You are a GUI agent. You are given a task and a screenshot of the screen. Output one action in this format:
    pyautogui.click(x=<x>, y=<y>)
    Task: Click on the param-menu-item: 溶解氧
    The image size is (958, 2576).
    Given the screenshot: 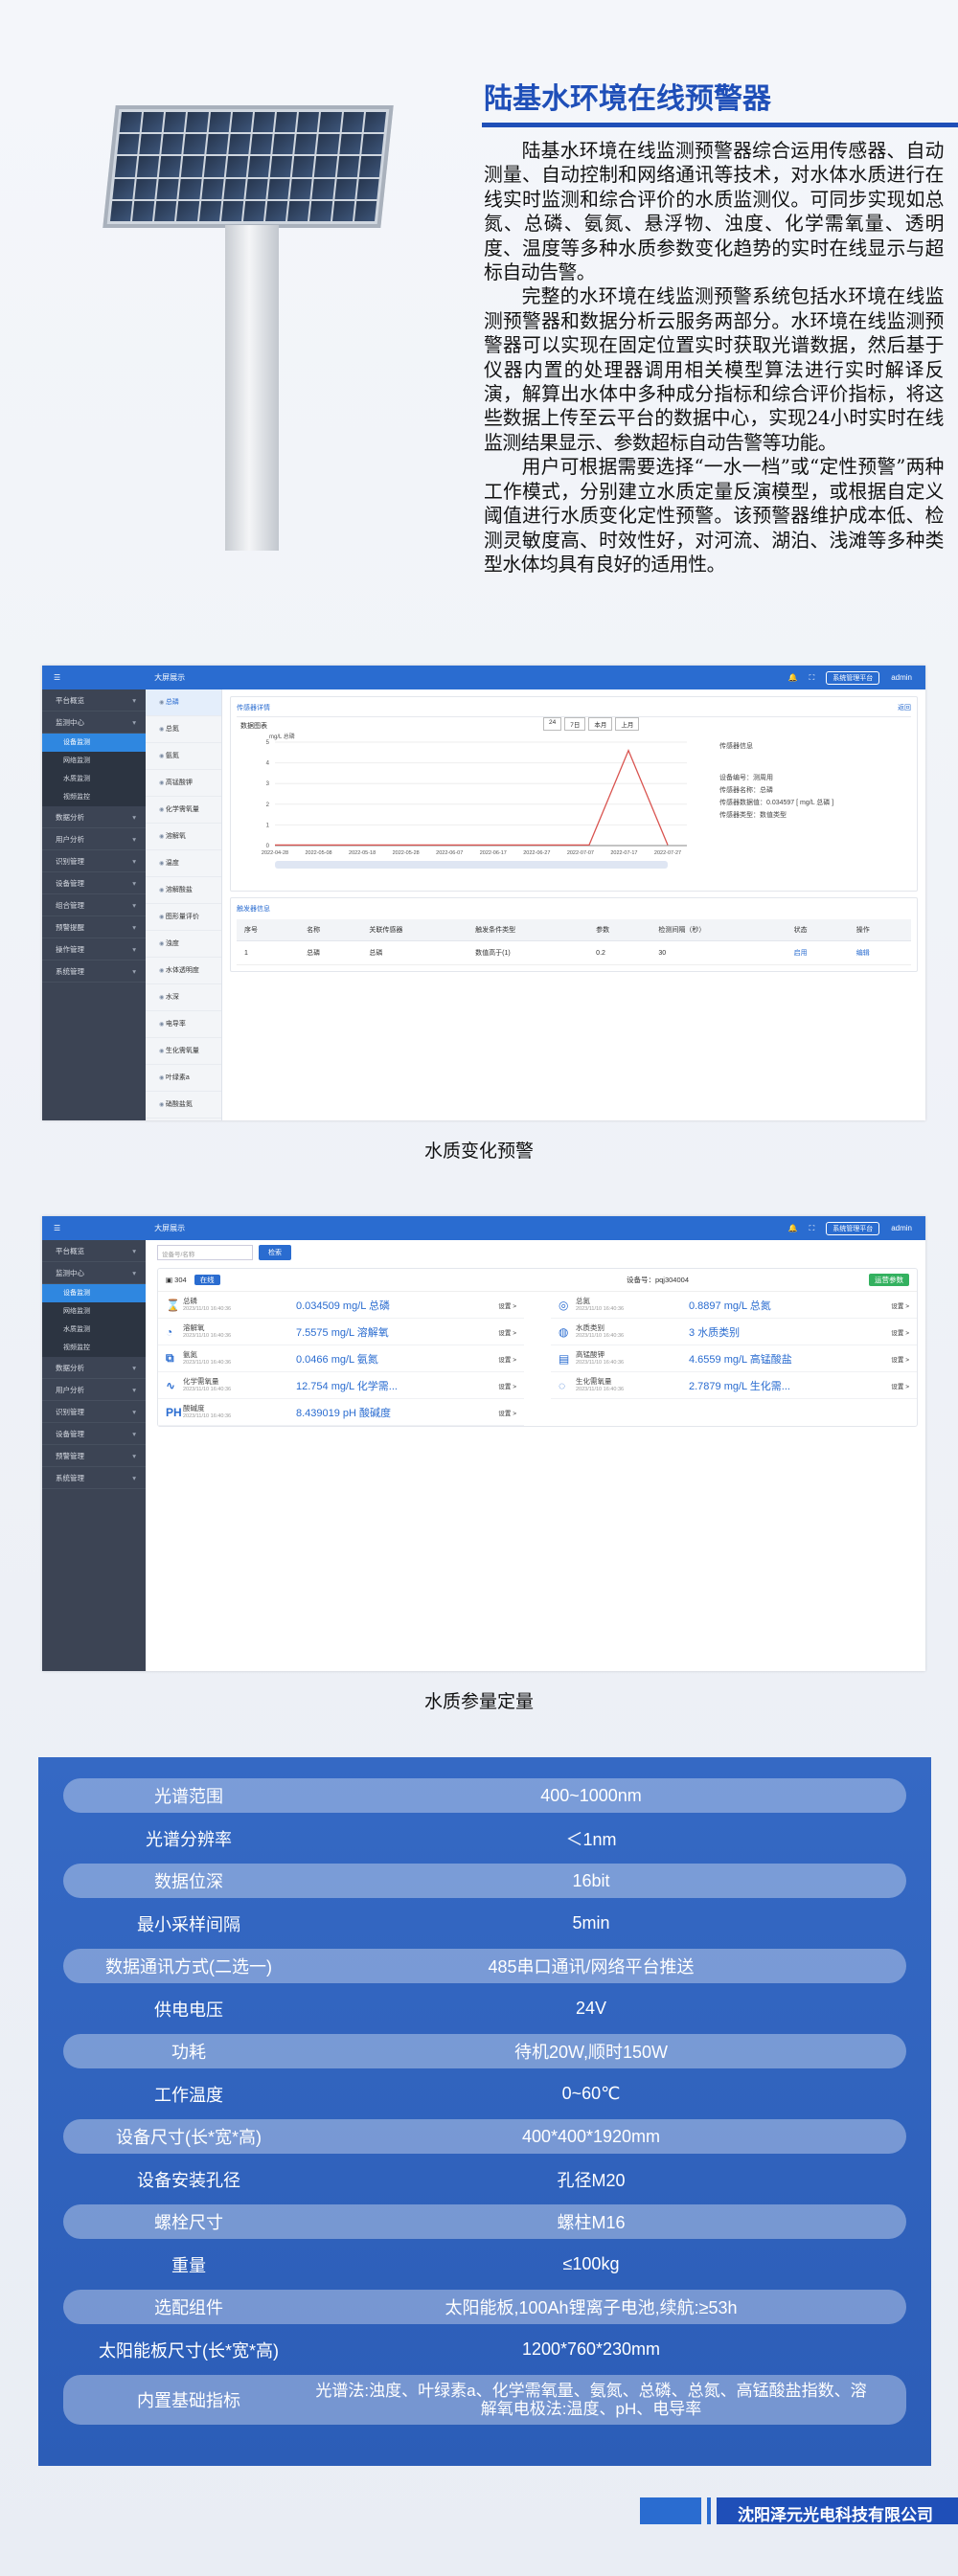 What is the action you would take?
    pyautogui.click(x=183, y=837)
    